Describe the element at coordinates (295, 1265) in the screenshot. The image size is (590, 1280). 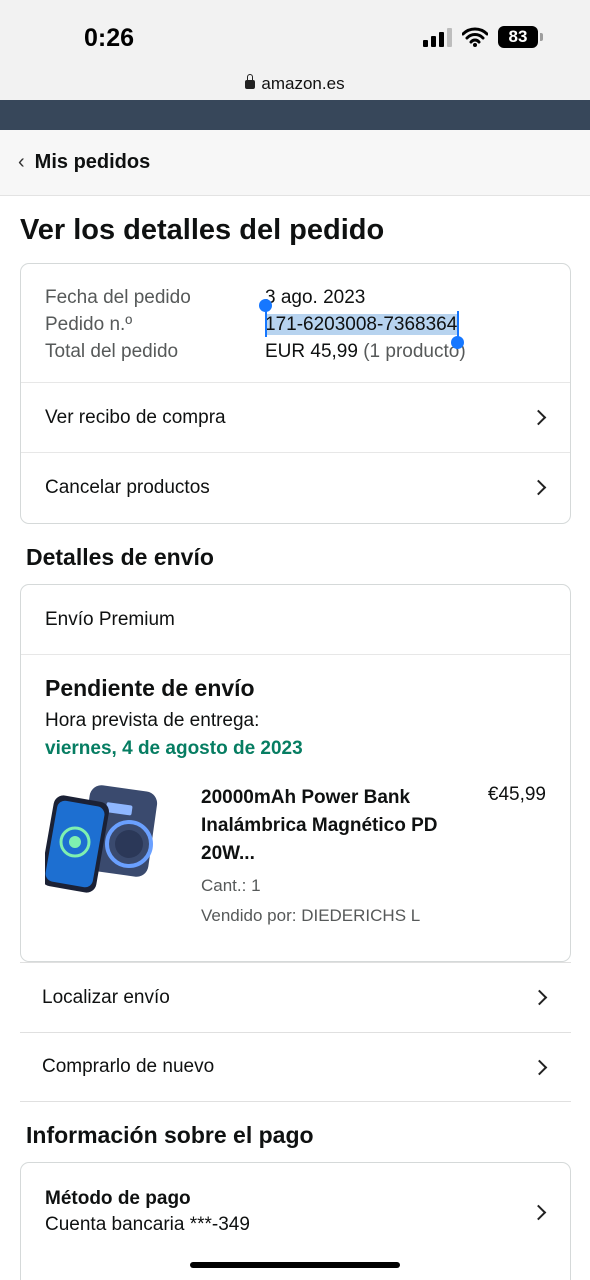
I see `home-indicator` at that location.